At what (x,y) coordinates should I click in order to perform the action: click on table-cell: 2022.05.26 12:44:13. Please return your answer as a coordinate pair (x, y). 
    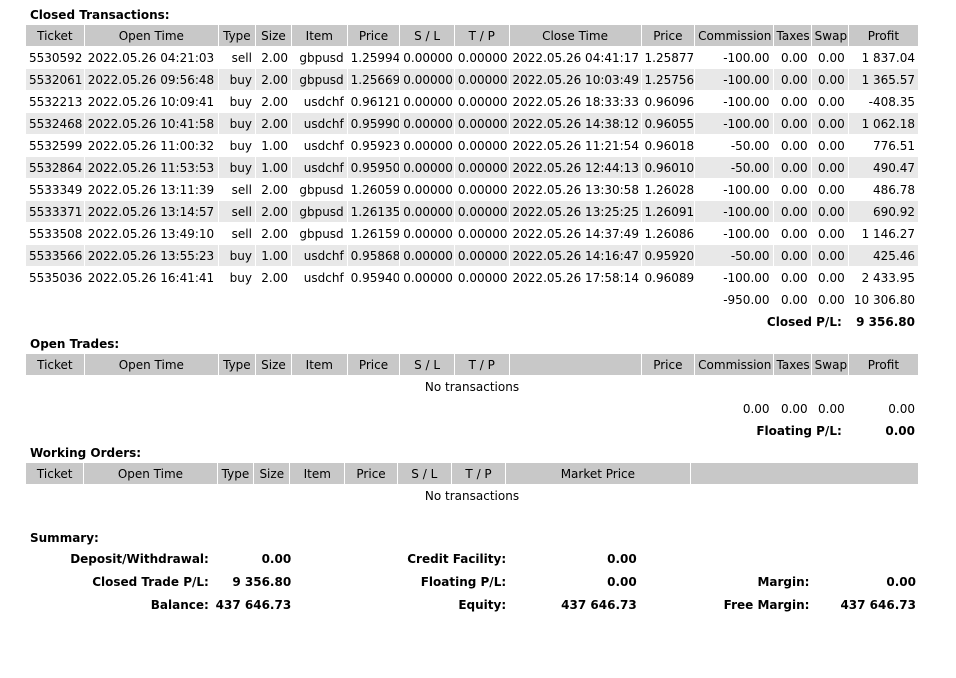
    Looking at the image, I should click on (575, 167).